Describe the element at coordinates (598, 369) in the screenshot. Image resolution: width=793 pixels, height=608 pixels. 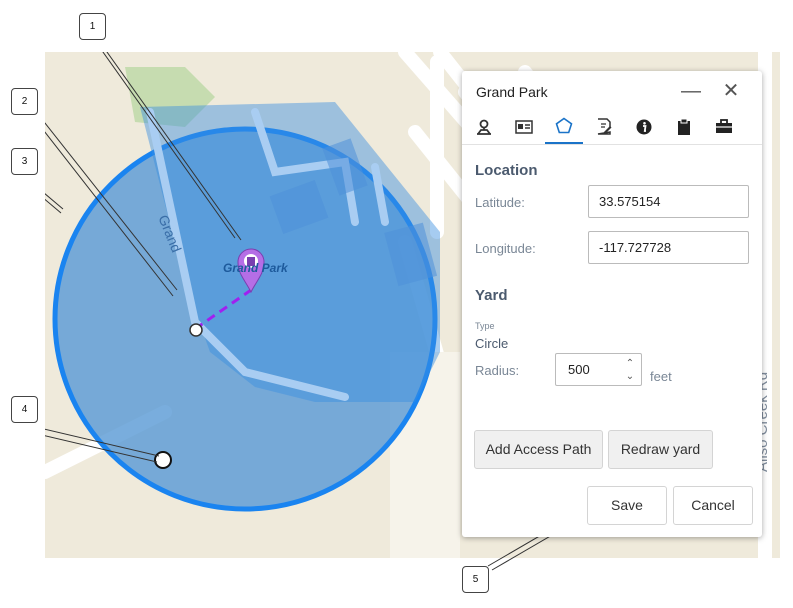
I see `radius-stepper: 500 ⌃ ⌄` at that location.